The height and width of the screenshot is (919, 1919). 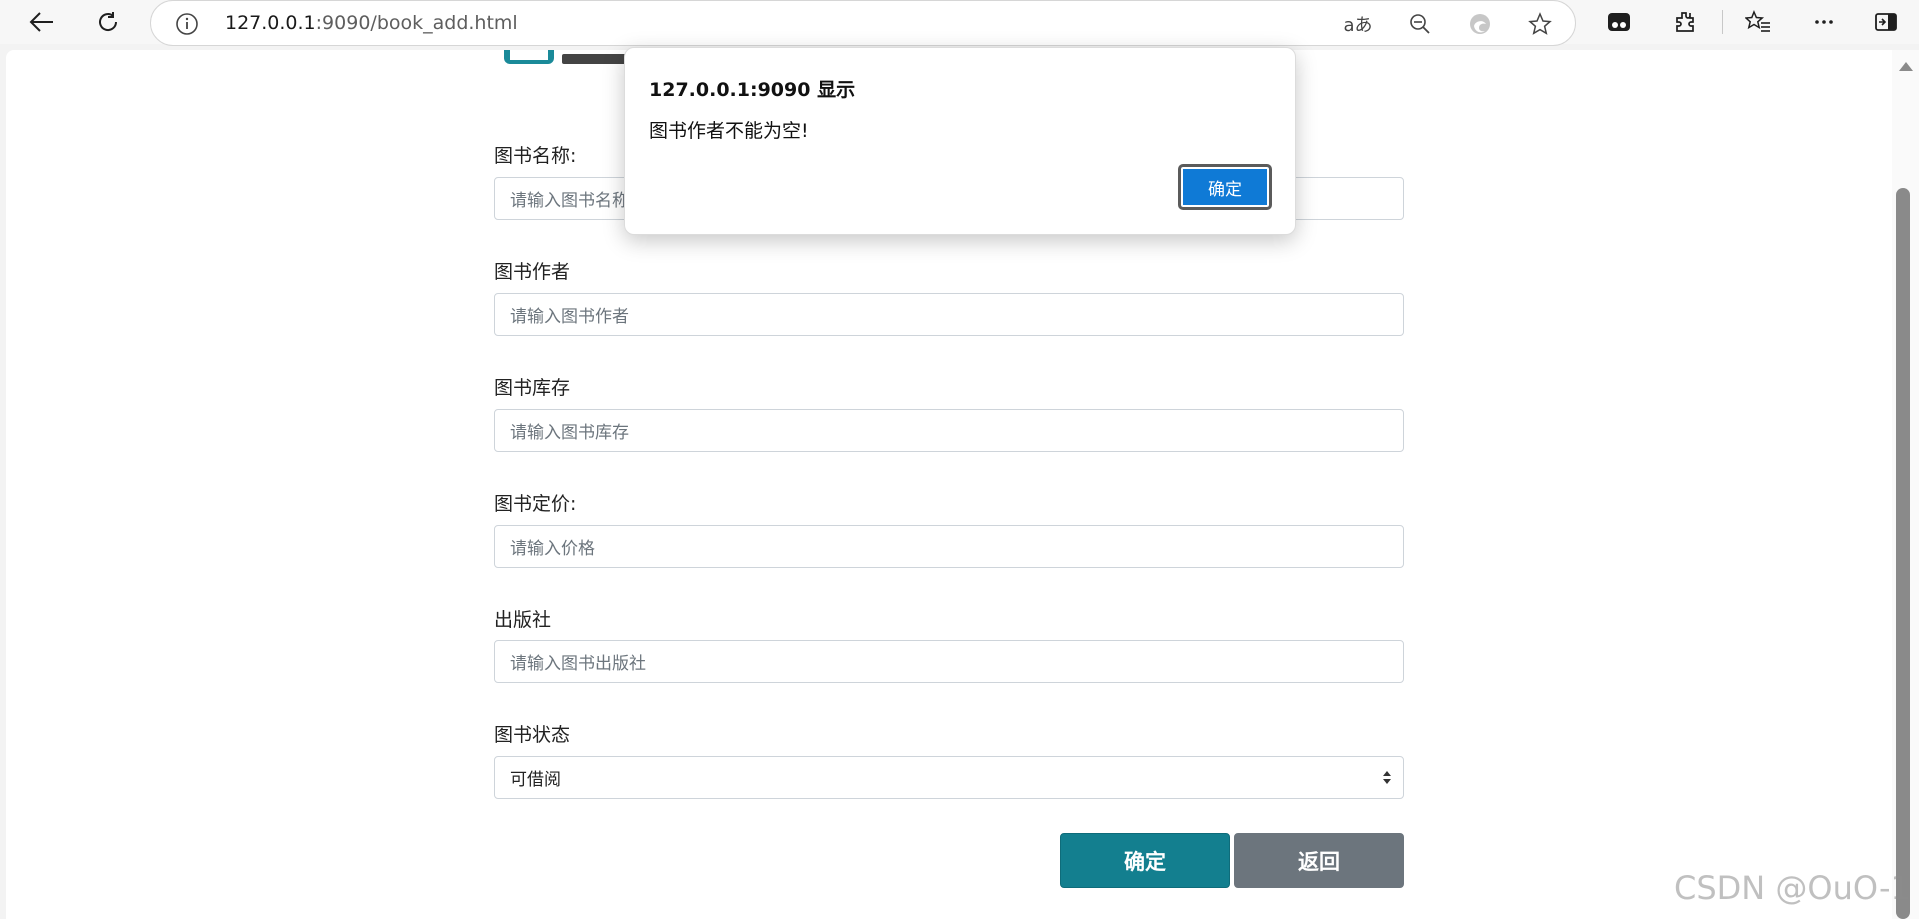 I want to click on info-icon, so click(x=187, y=26).